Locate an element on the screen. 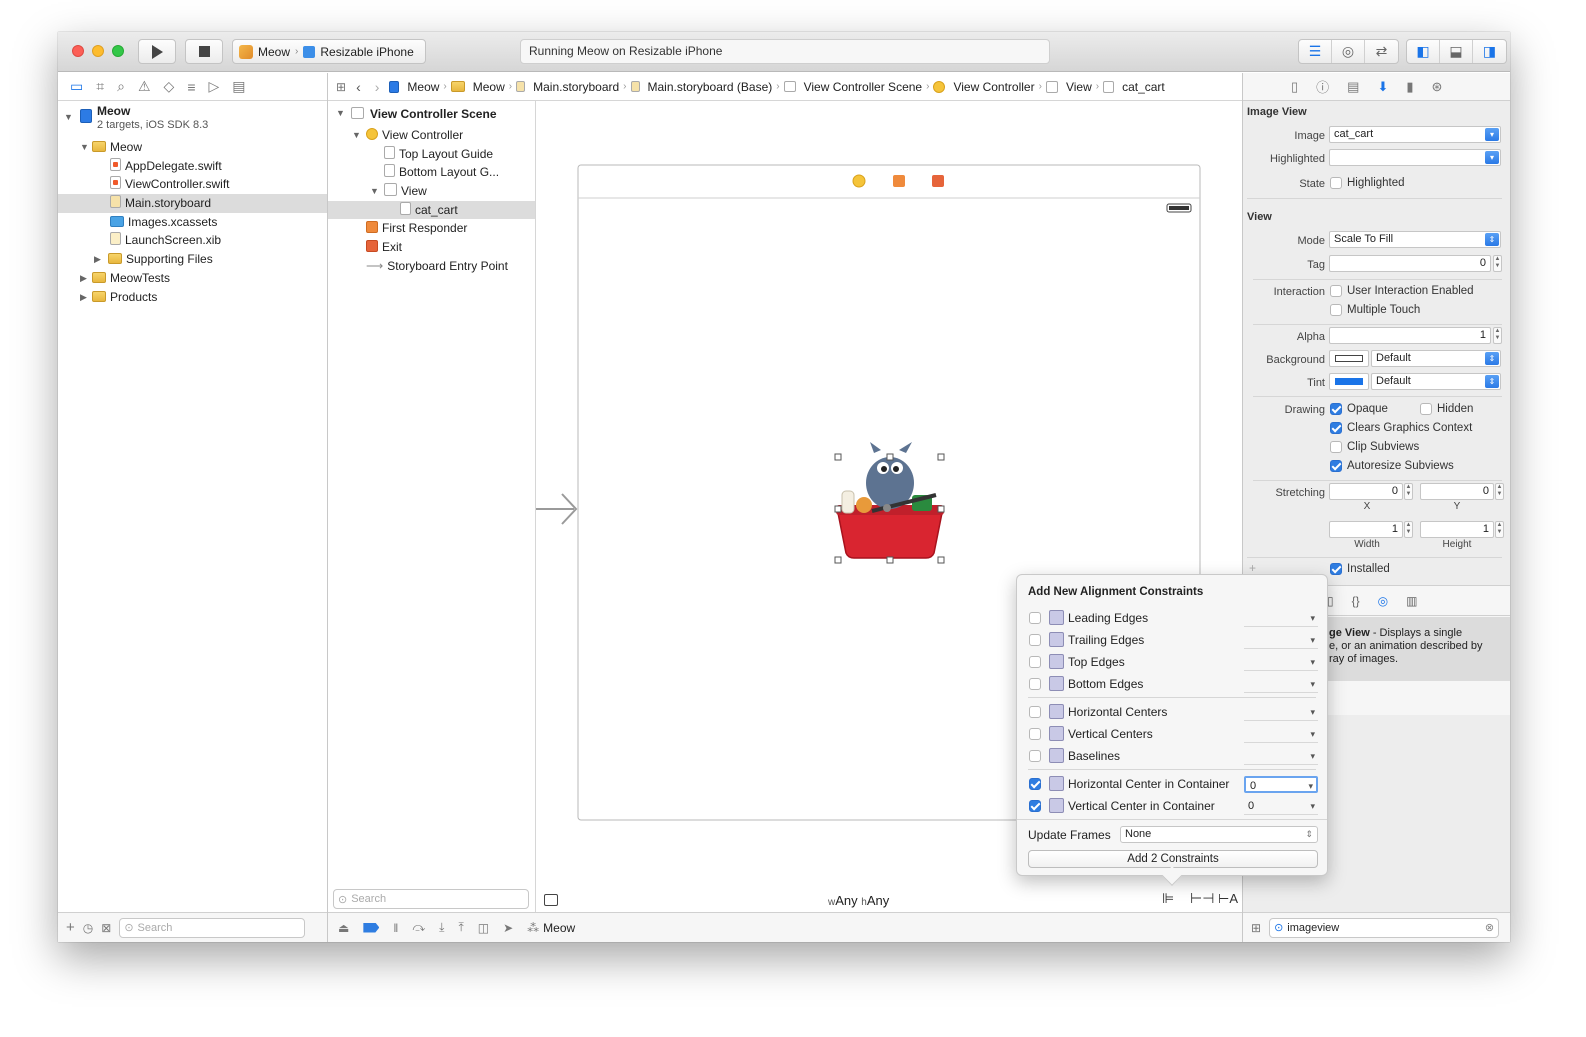 The width and height of the screenshot is (1586, 1037). highlighted-checkbox is located at coordinates (1336, 183).